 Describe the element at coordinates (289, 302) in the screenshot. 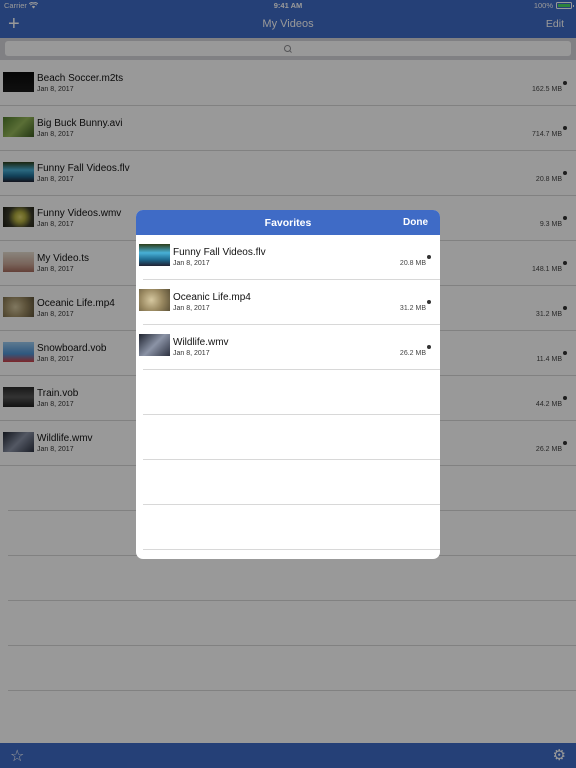

I see `favorite-item: Oceanic Life.mp4 Jan 8, 2017 31.2 MB` at that location.